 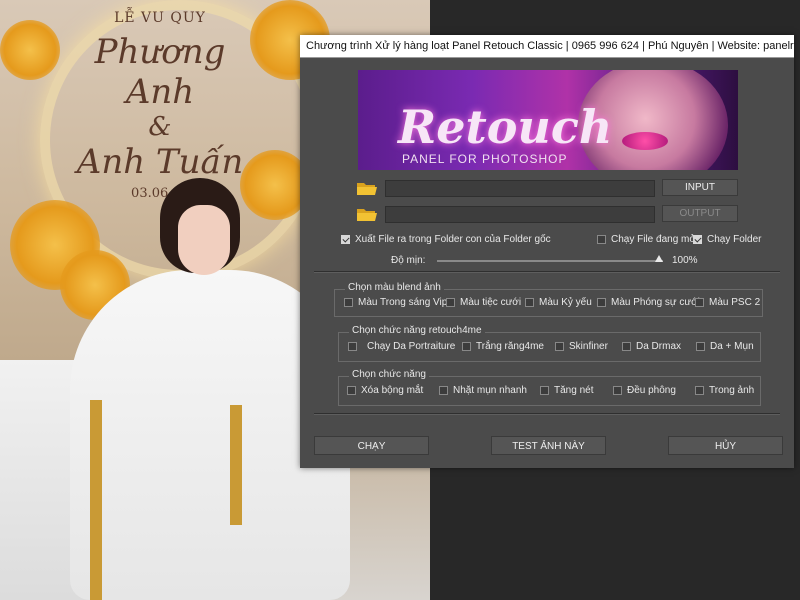 I want to click on cancel-button: HỦY, so click(x=725, y=445).